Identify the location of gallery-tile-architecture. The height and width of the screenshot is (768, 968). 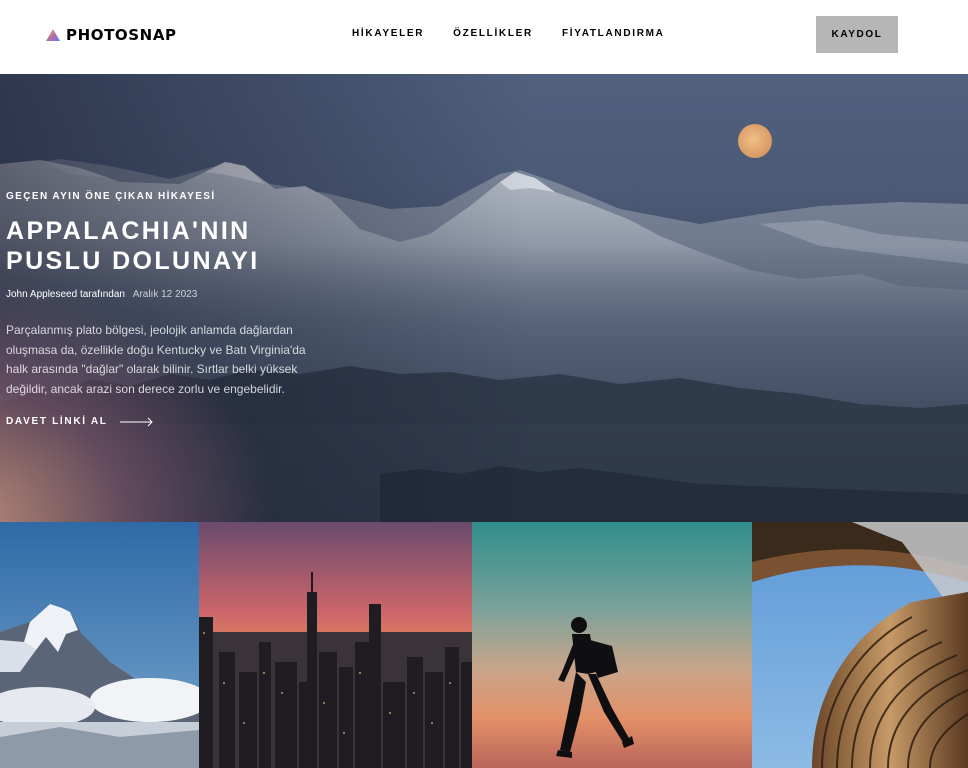
(860, 645).